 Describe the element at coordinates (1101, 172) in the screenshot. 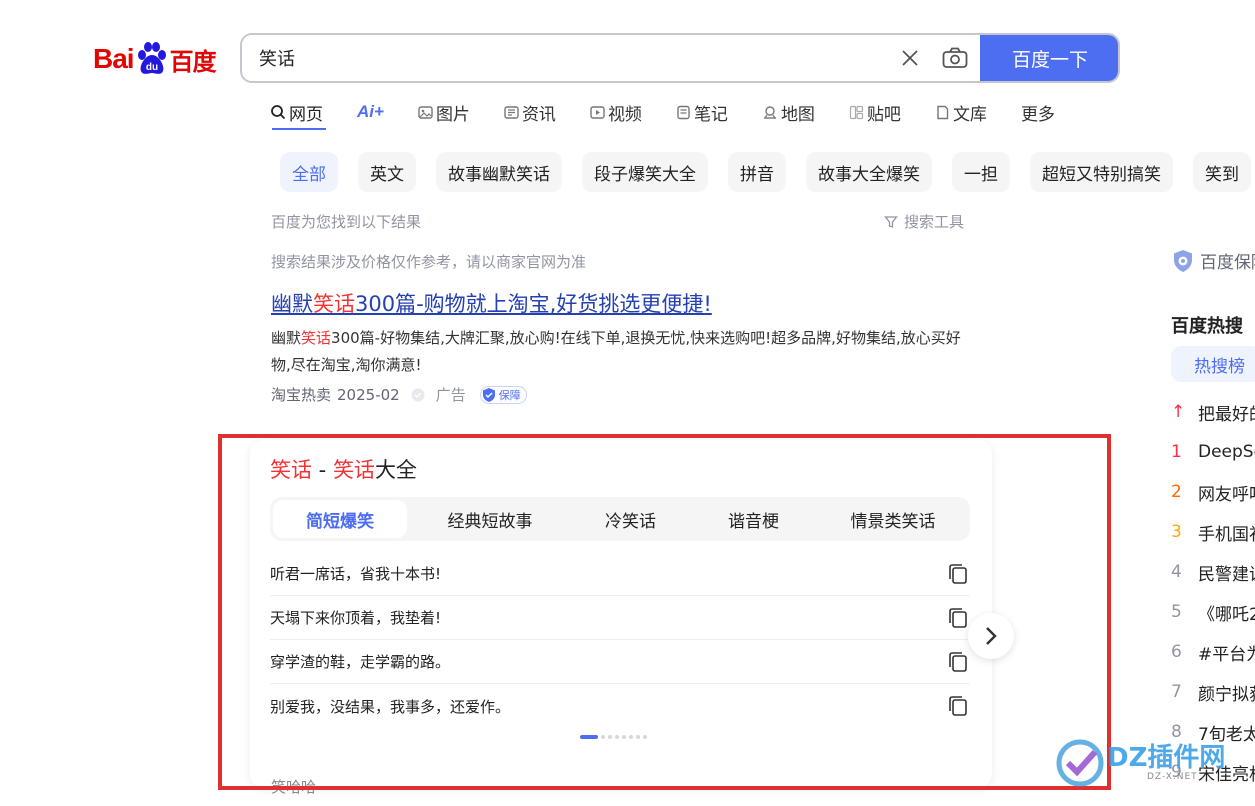

I see `chip: 超短又特别搞笑` at that location.